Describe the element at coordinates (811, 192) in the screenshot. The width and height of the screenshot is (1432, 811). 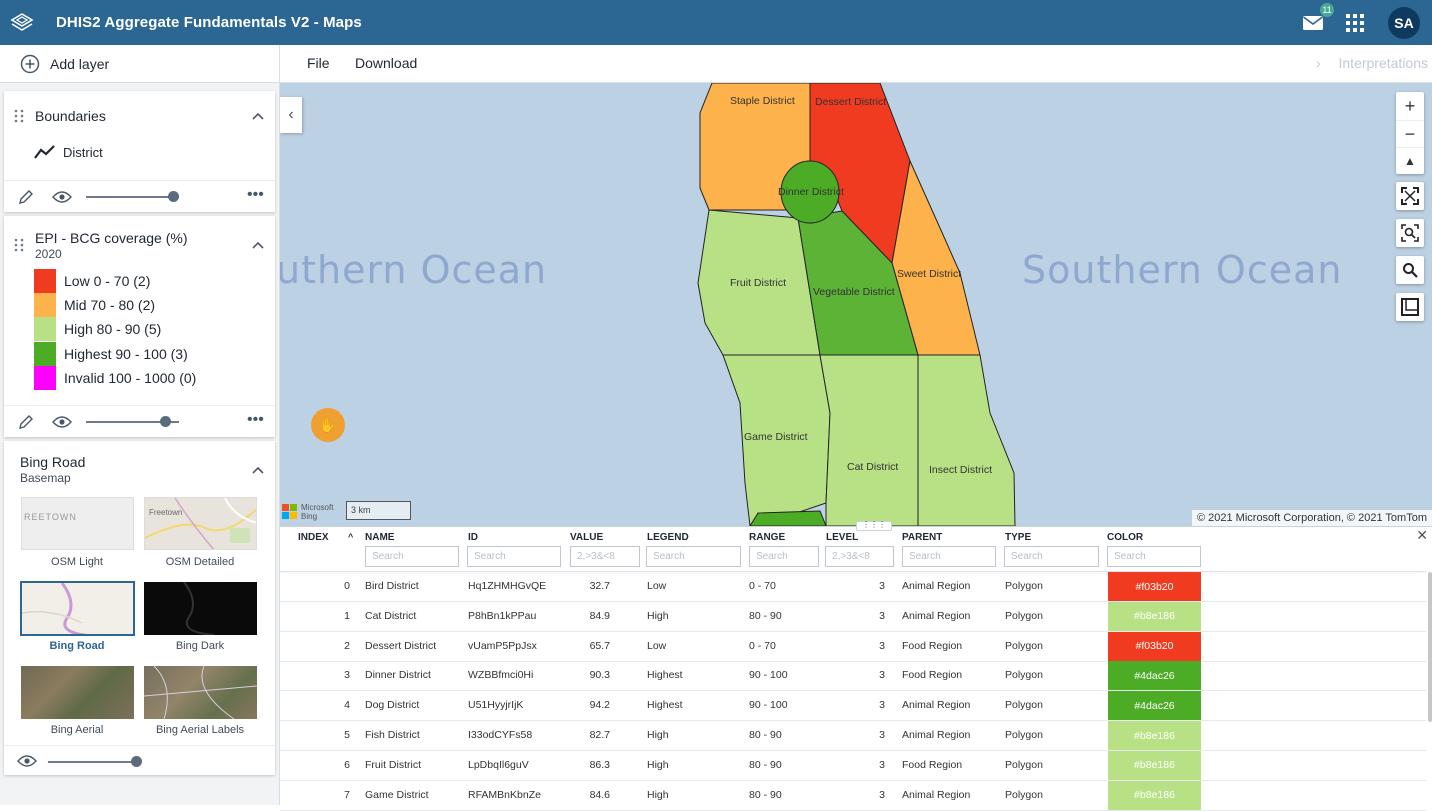
I see `district-label-dinner: Dinner District` at that location.